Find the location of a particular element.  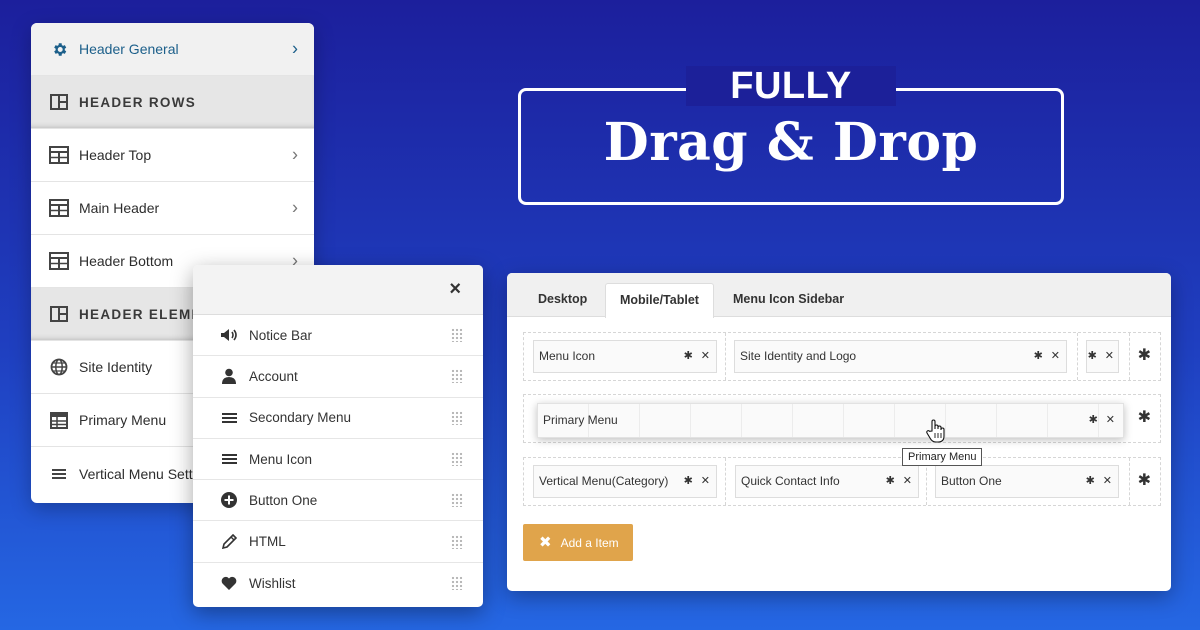

builder-tabs: Desktop Mobile/Tablet Menu Icon Sidebar is located at coordinates (839, 295).